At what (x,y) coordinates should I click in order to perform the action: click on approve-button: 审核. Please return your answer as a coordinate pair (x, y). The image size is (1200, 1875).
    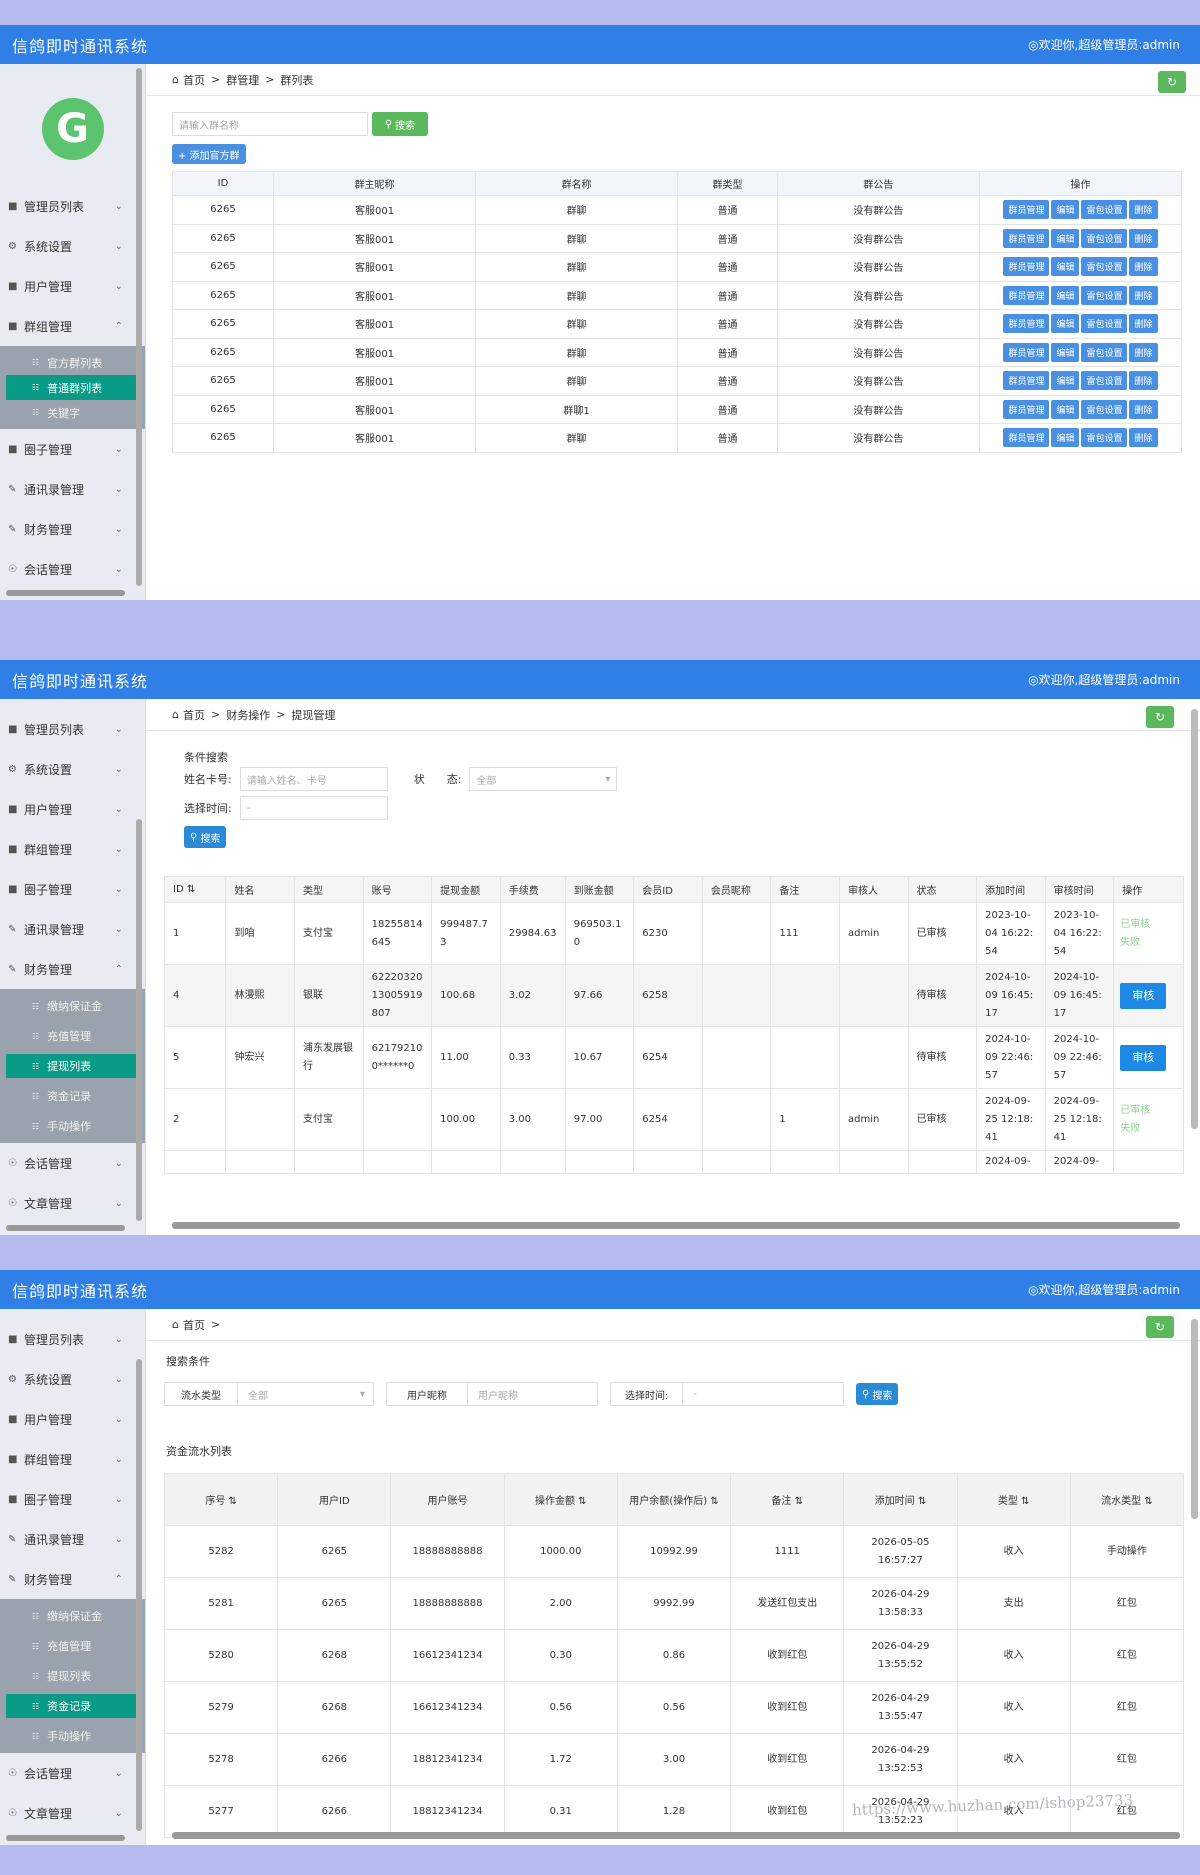
    Looking at the image, I should click on (1143, 1057).